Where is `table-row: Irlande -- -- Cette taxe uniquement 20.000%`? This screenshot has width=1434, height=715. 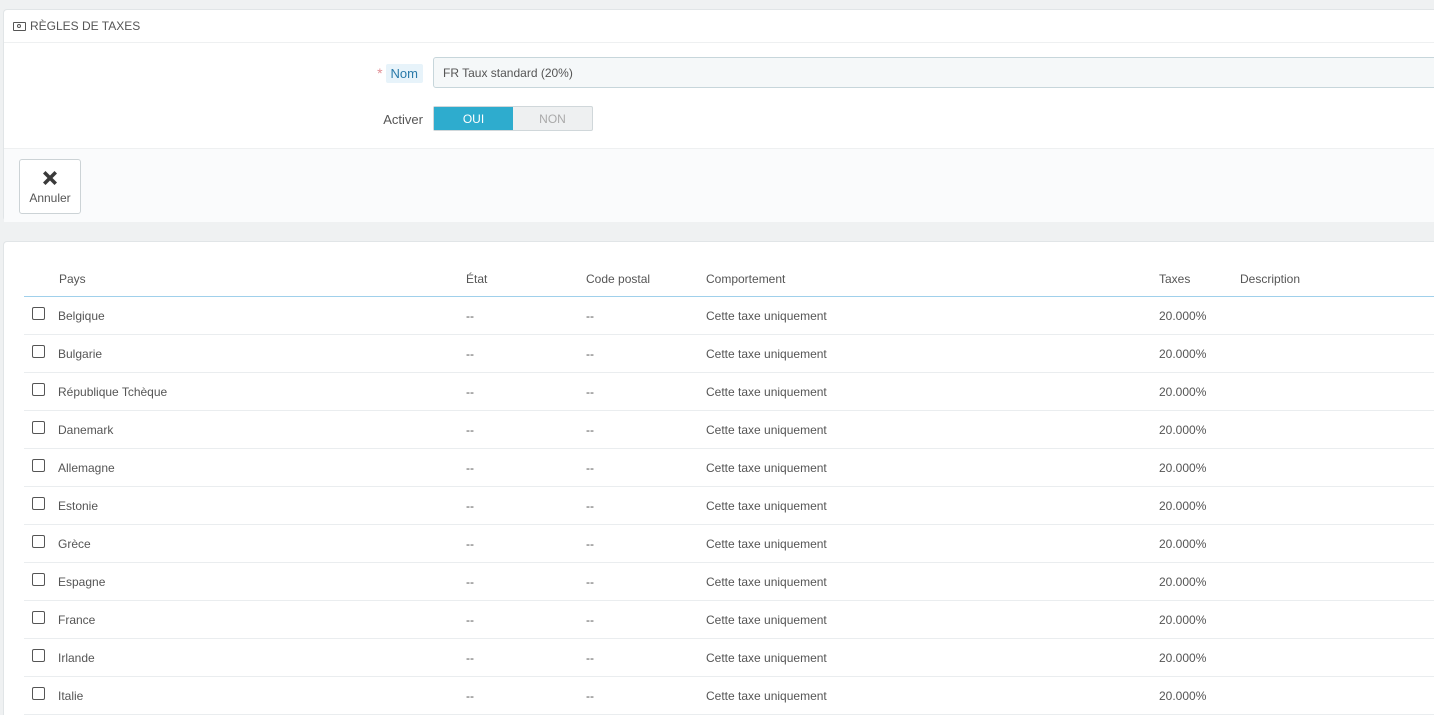 table-row: Irlande -- -- Cette taxe uniquement 20.000% is located at coordinates (729, 657).